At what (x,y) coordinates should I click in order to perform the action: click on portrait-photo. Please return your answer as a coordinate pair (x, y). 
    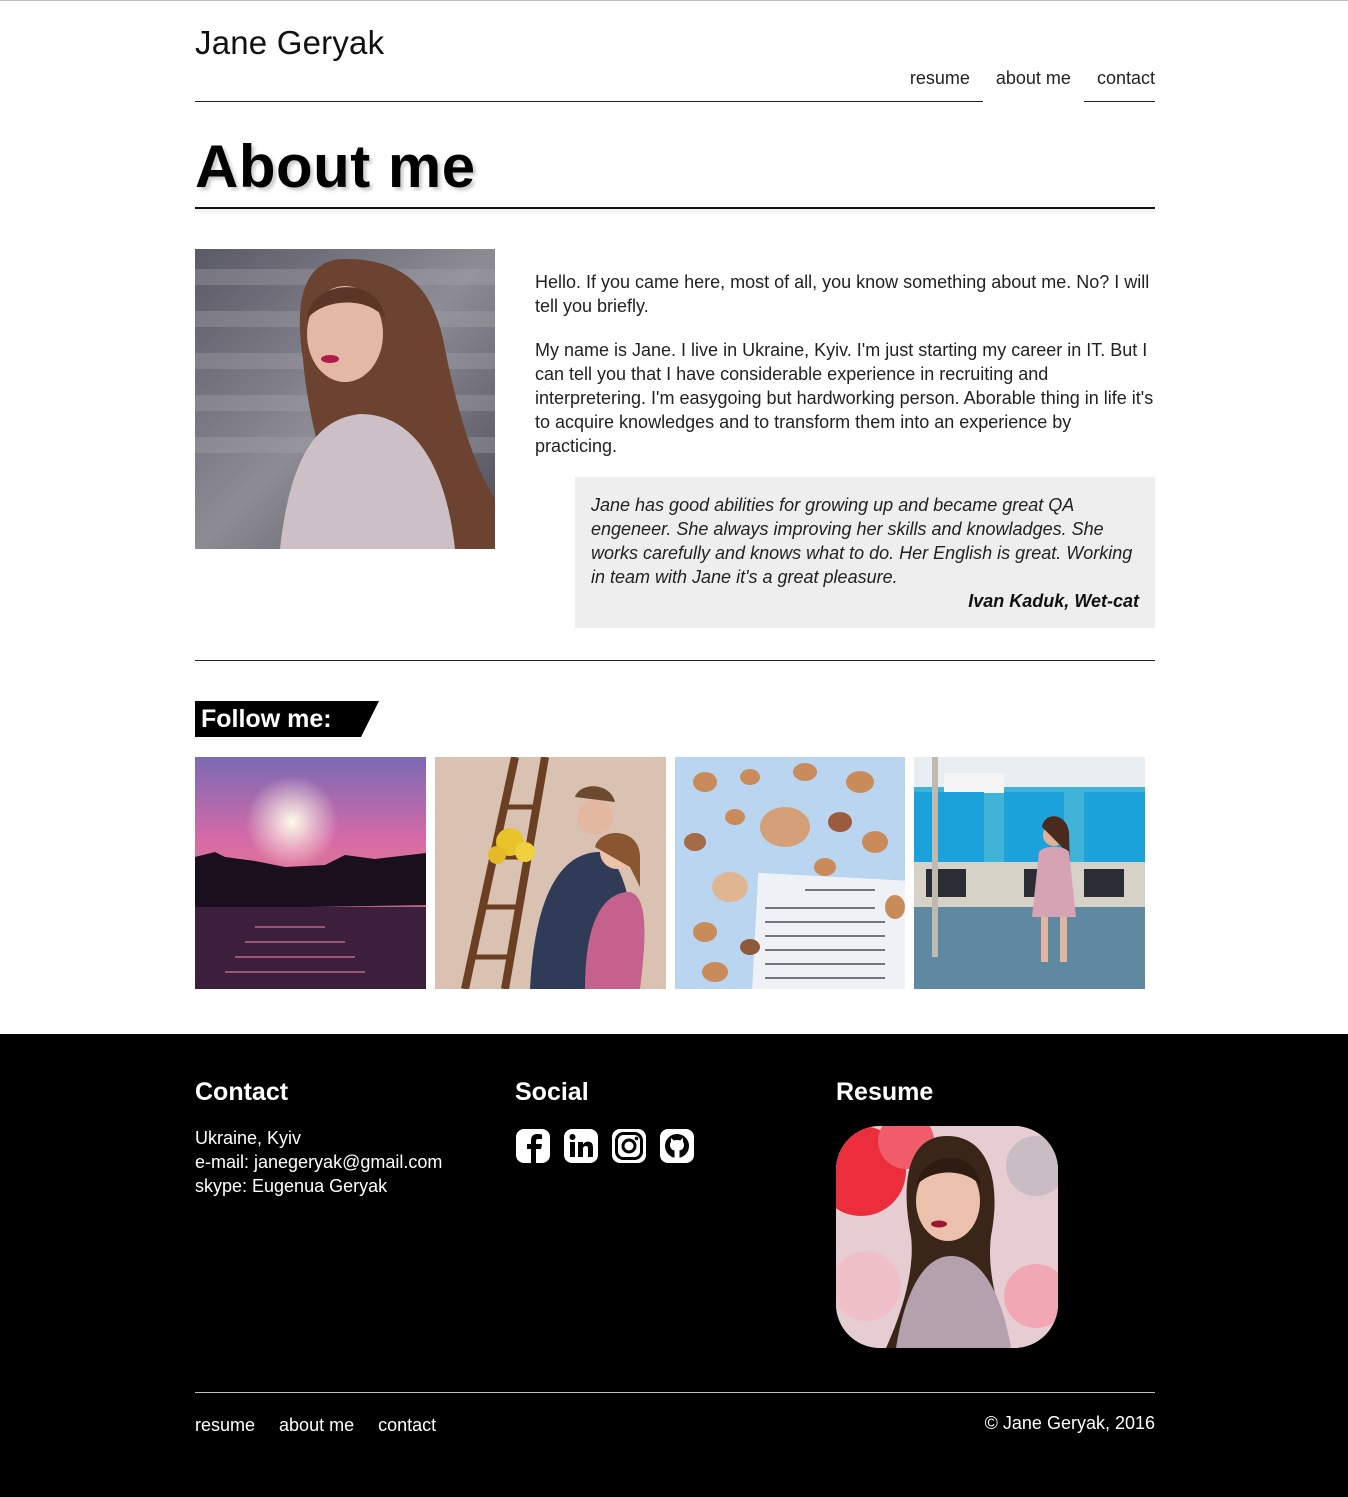
    Looking at the image, I should click on (345, 399).